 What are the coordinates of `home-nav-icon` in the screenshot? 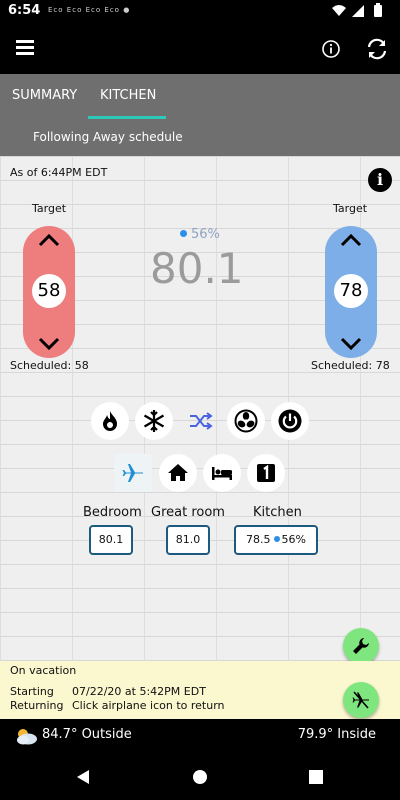 It's located at (200, 777).